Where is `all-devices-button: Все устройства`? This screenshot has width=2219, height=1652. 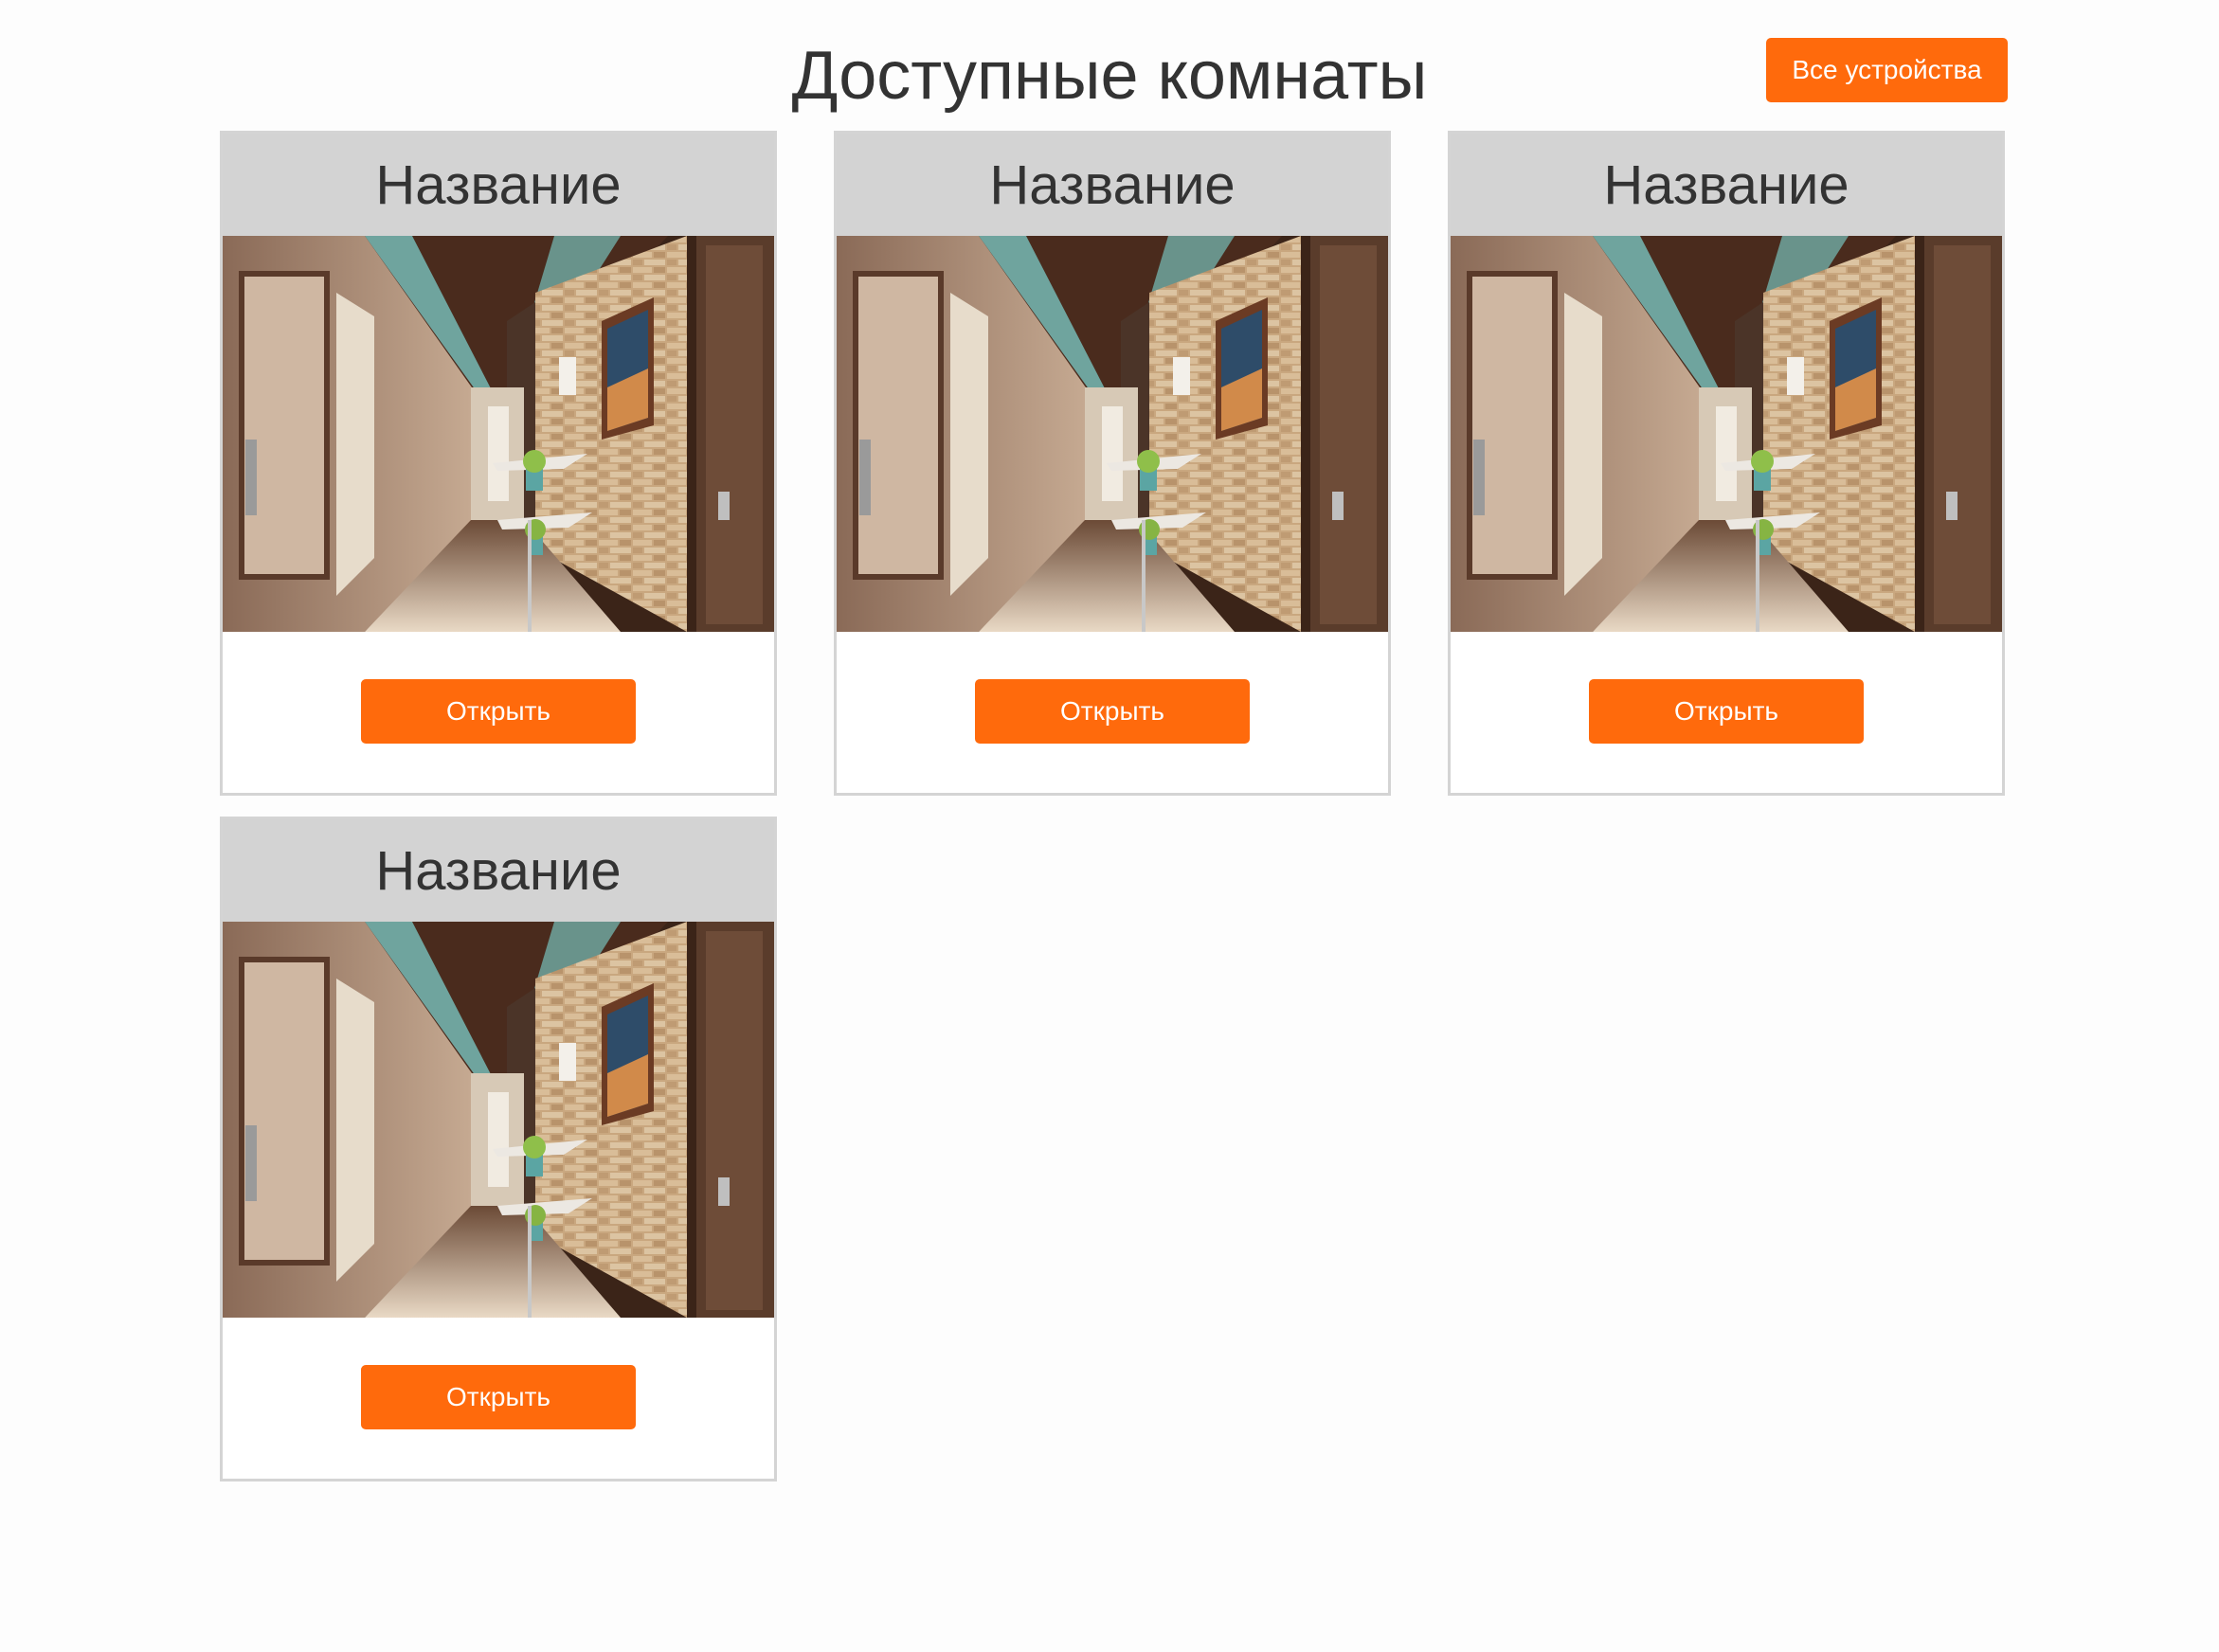
all-devices-button: Все устройства is located at coordinates (1887, 70).